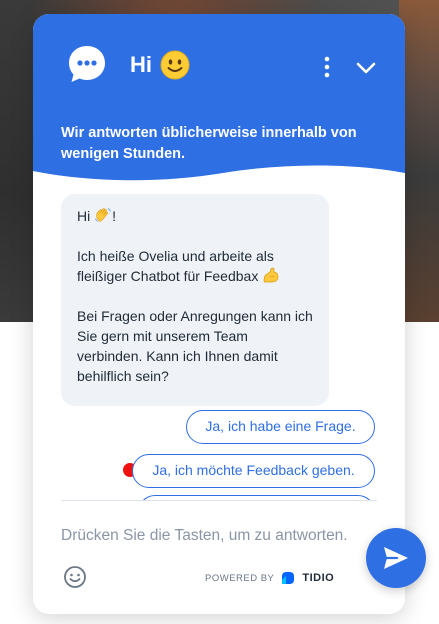  I want to click on message-input, so click(220, 536).